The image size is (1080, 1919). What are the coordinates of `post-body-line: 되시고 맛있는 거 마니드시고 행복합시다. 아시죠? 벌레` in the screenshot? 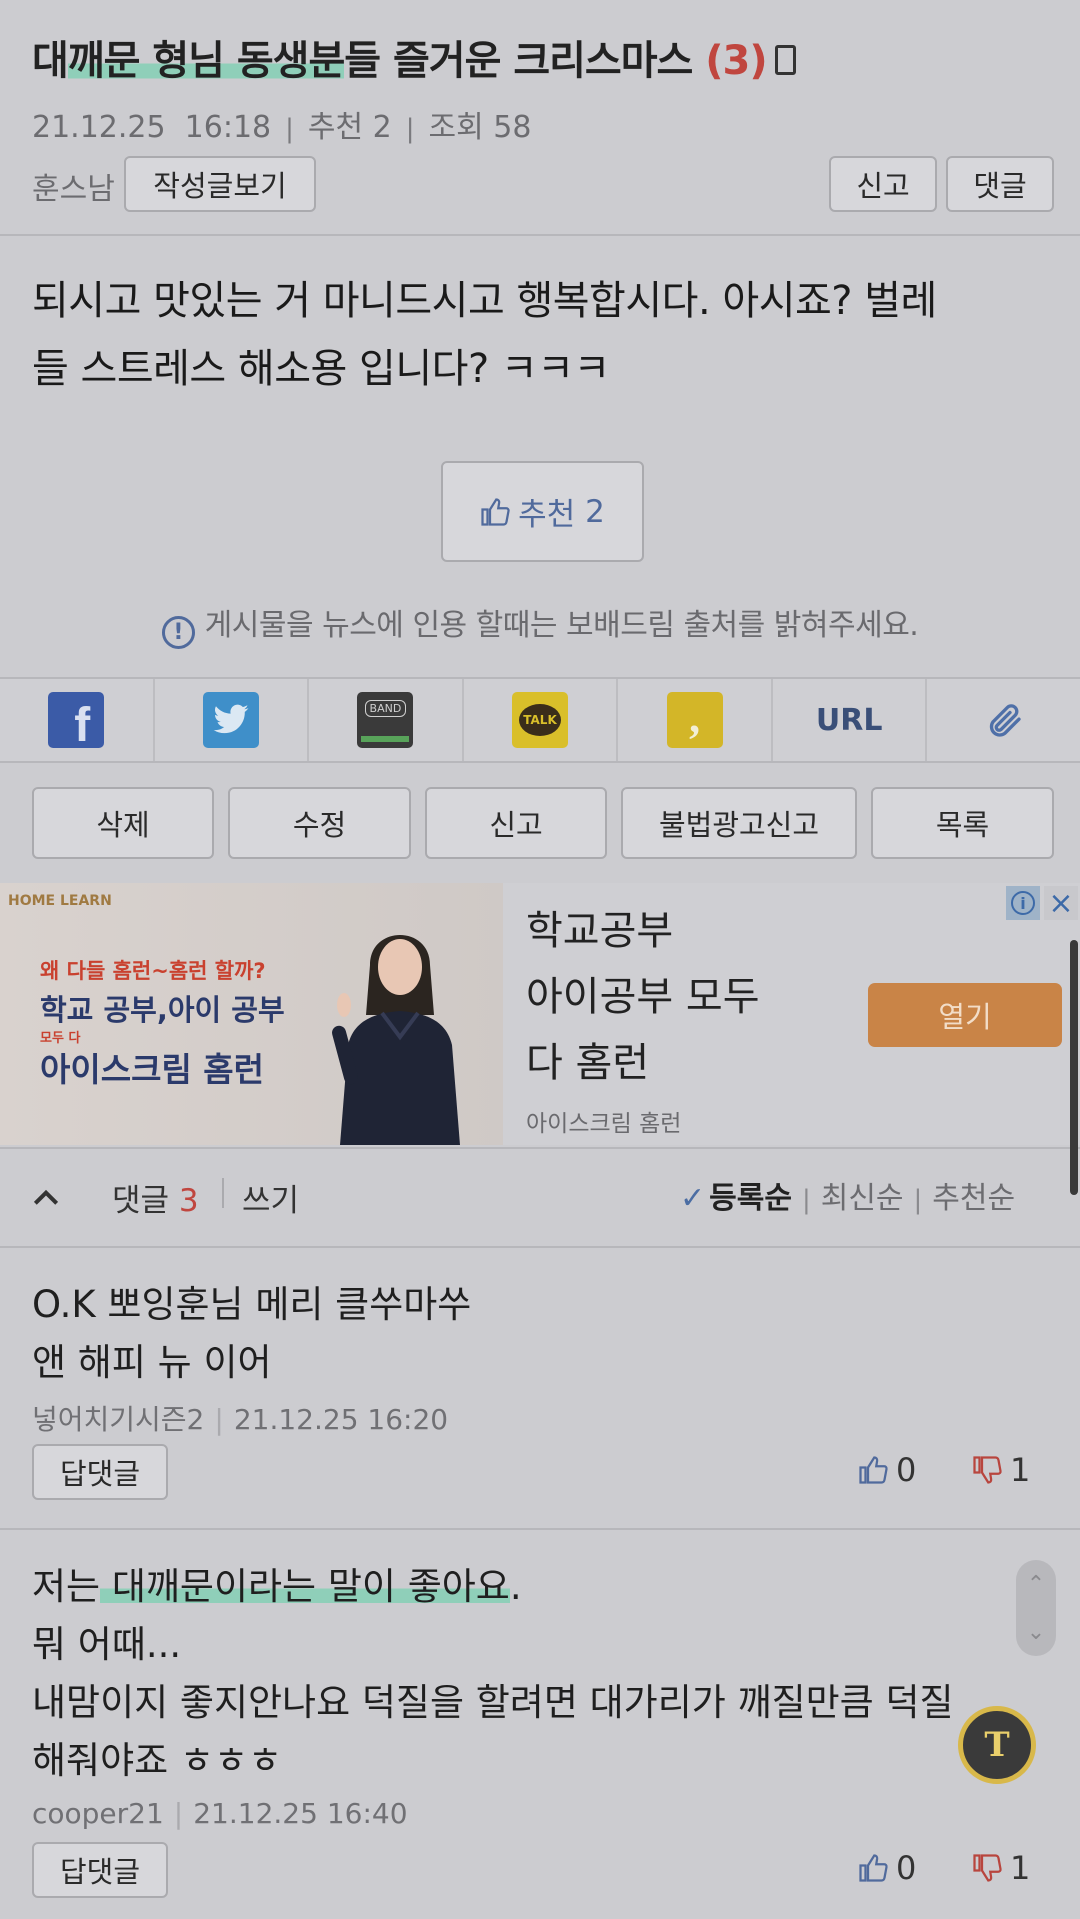 It's located at (484, 301).